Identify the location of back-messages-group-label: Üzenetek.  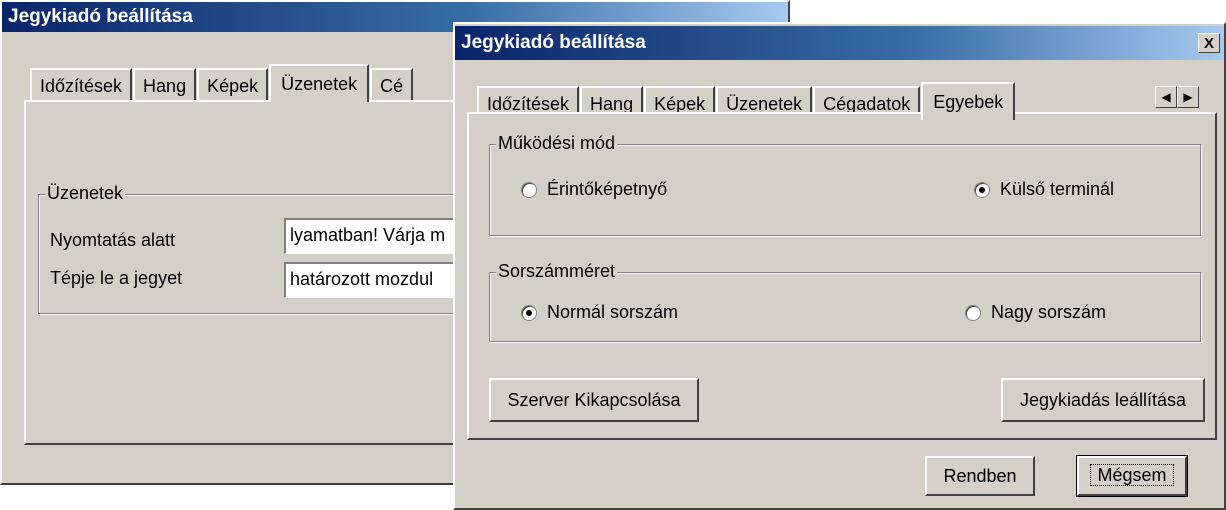
(85, 193).